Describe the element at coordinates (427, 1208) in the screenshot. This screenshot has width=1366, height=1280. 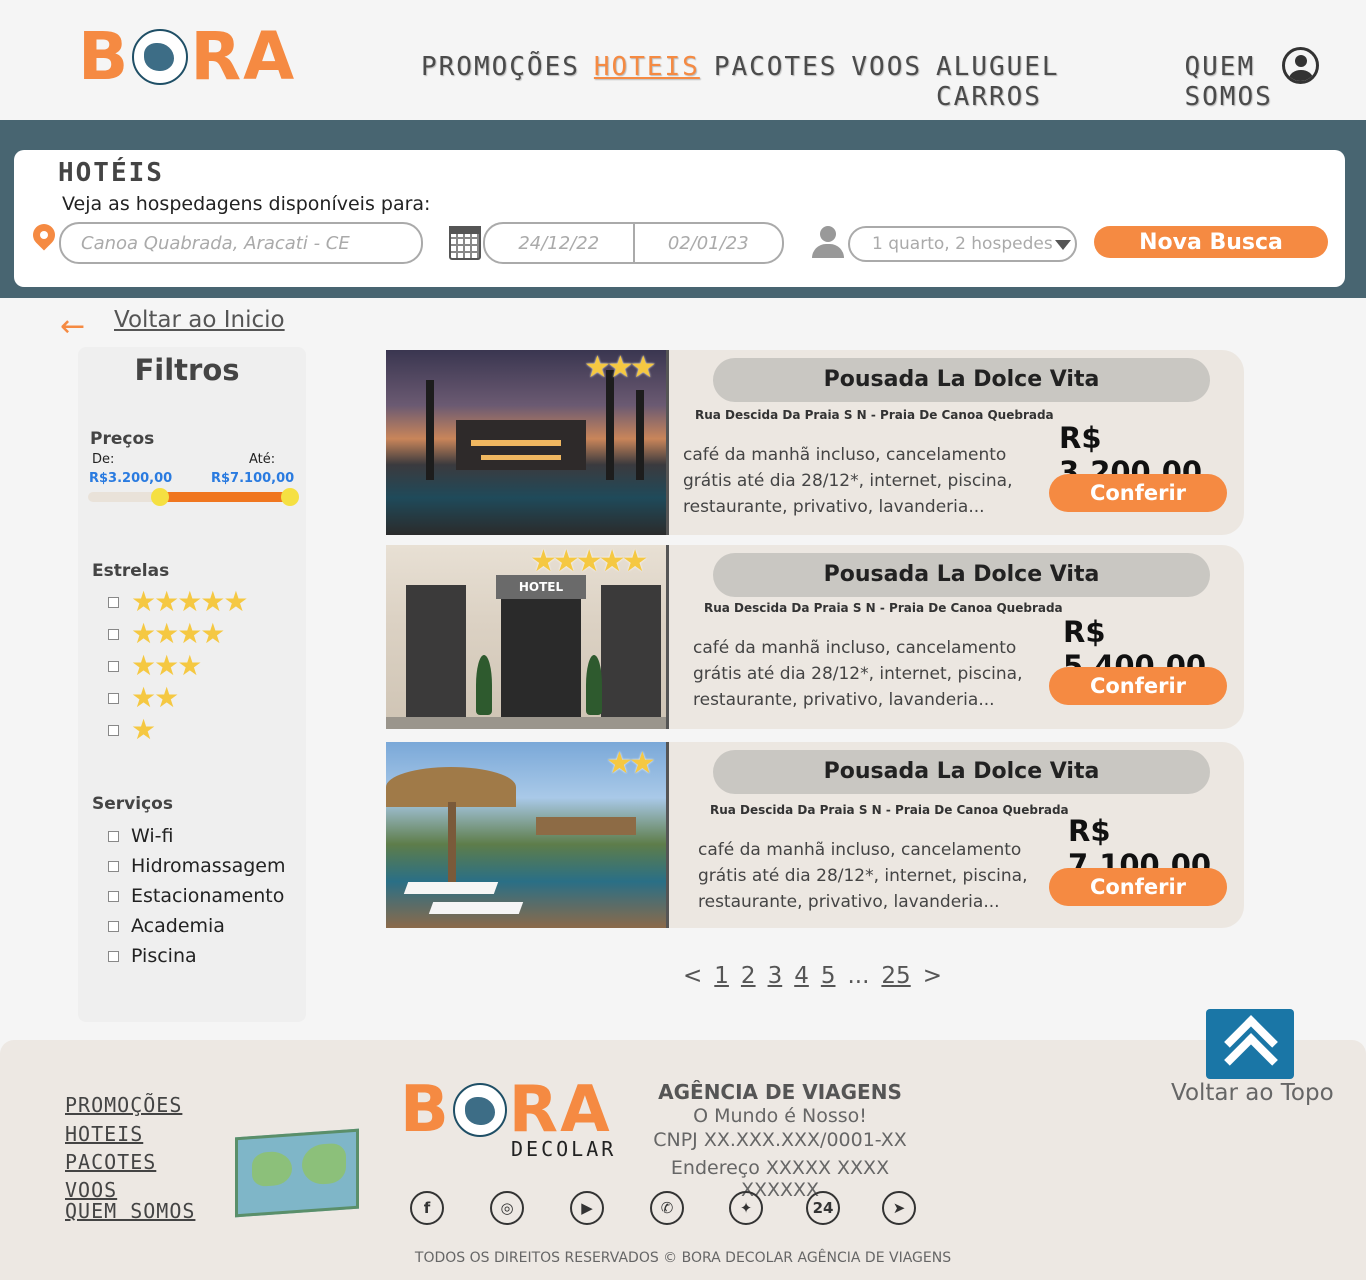
I see `facebook-icon: f` at that location.